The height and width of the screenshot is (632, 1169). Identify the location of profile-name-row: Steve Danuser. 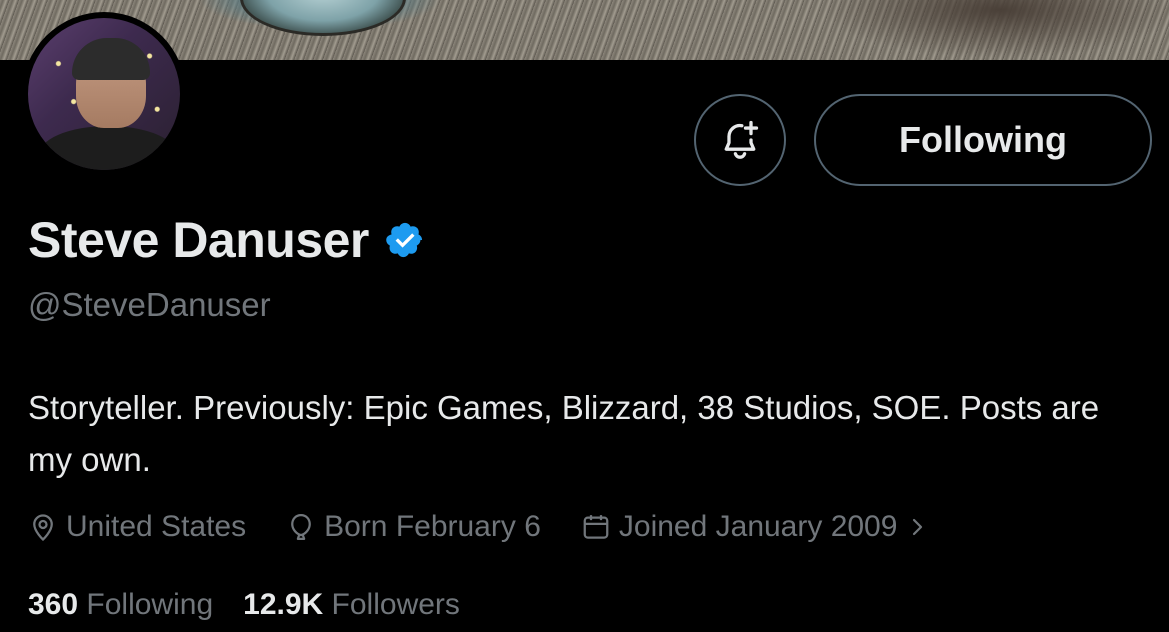
(226, 240).